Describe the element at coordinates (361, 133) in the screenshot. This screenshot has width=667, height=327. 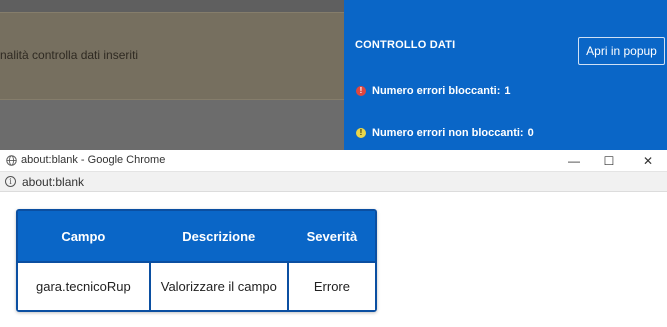
I see `warning-icon: !` at that location.